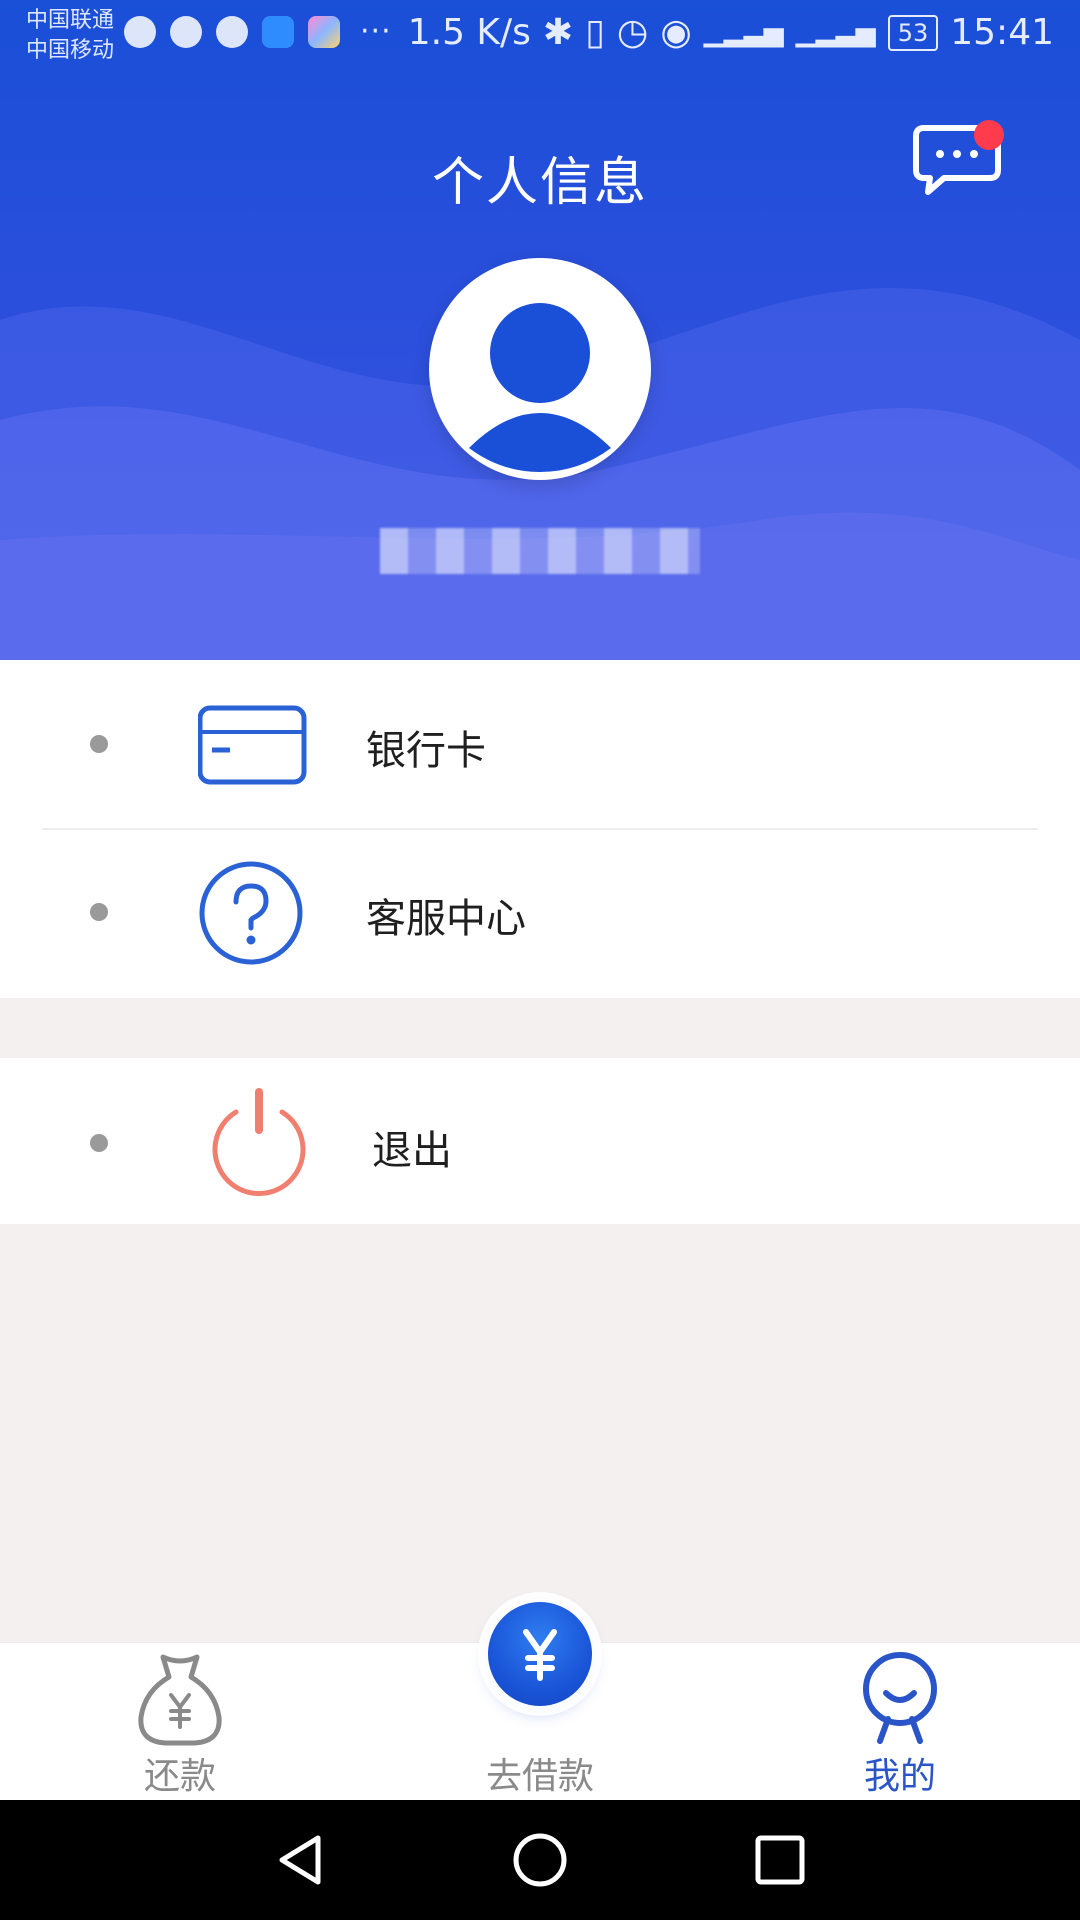  Describe the element at coordinates (251, 913) in the screenshot. I see `question-circle-icon` at that location.